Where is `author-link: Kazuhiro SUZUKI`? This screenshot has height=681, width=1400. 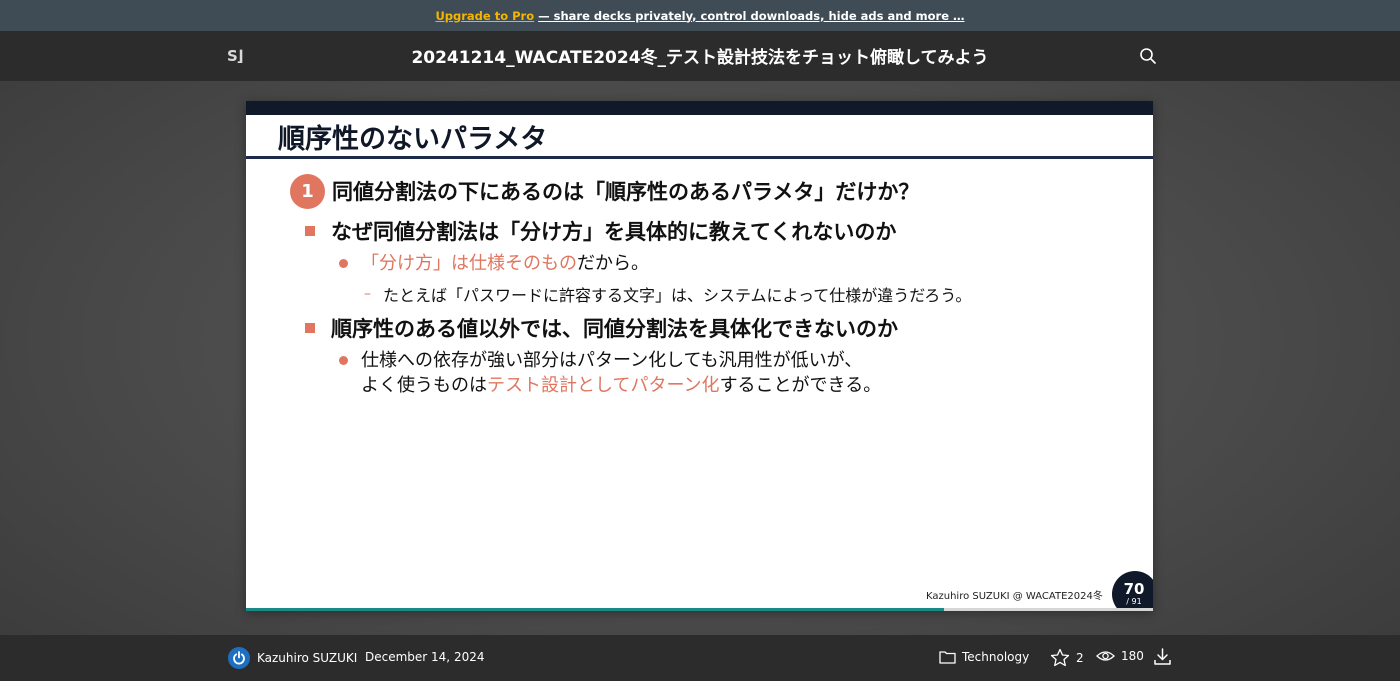 author-link: Kazuhiro SUZUKI is located at coordinates (292, 658).